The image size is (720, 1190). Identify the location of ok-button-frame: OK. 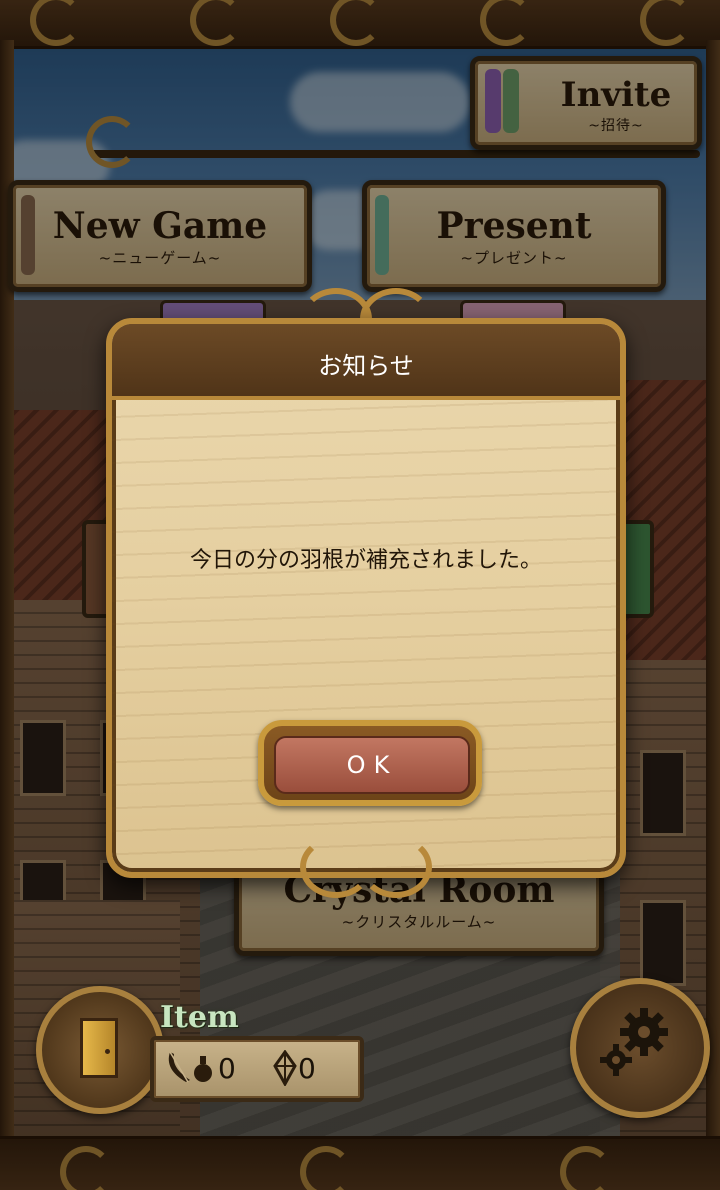
(370, 763).